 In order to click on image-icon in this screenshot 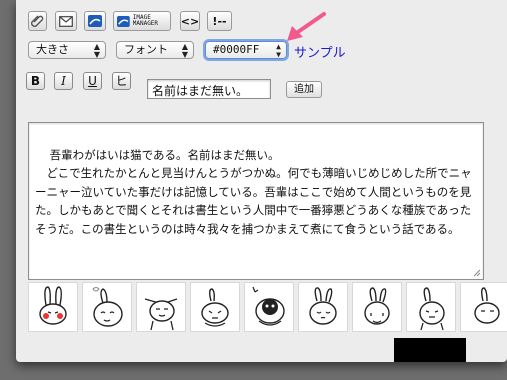, I will do `click(95, 21)`.